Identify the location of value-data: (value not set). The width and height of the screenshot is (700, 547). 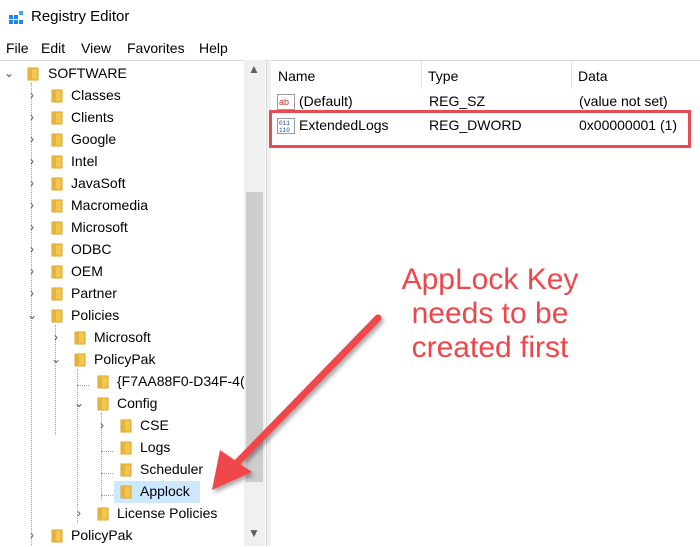
(623, 101).